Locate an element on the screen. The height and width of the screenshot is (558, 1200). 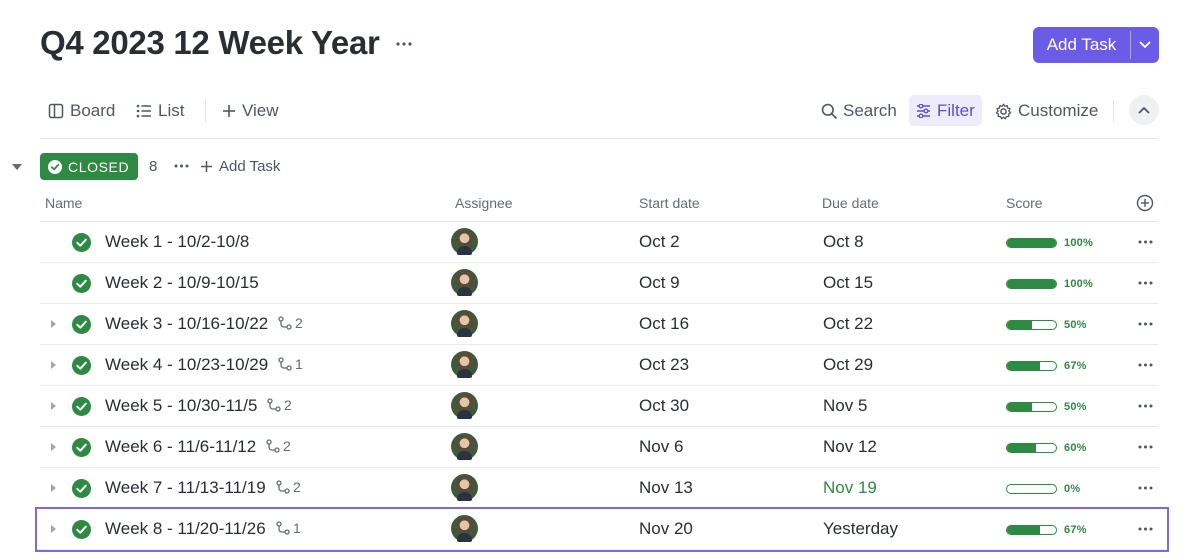
task-name: Week 3 - 10/16-10/22 is located at coordinates (186, 324).